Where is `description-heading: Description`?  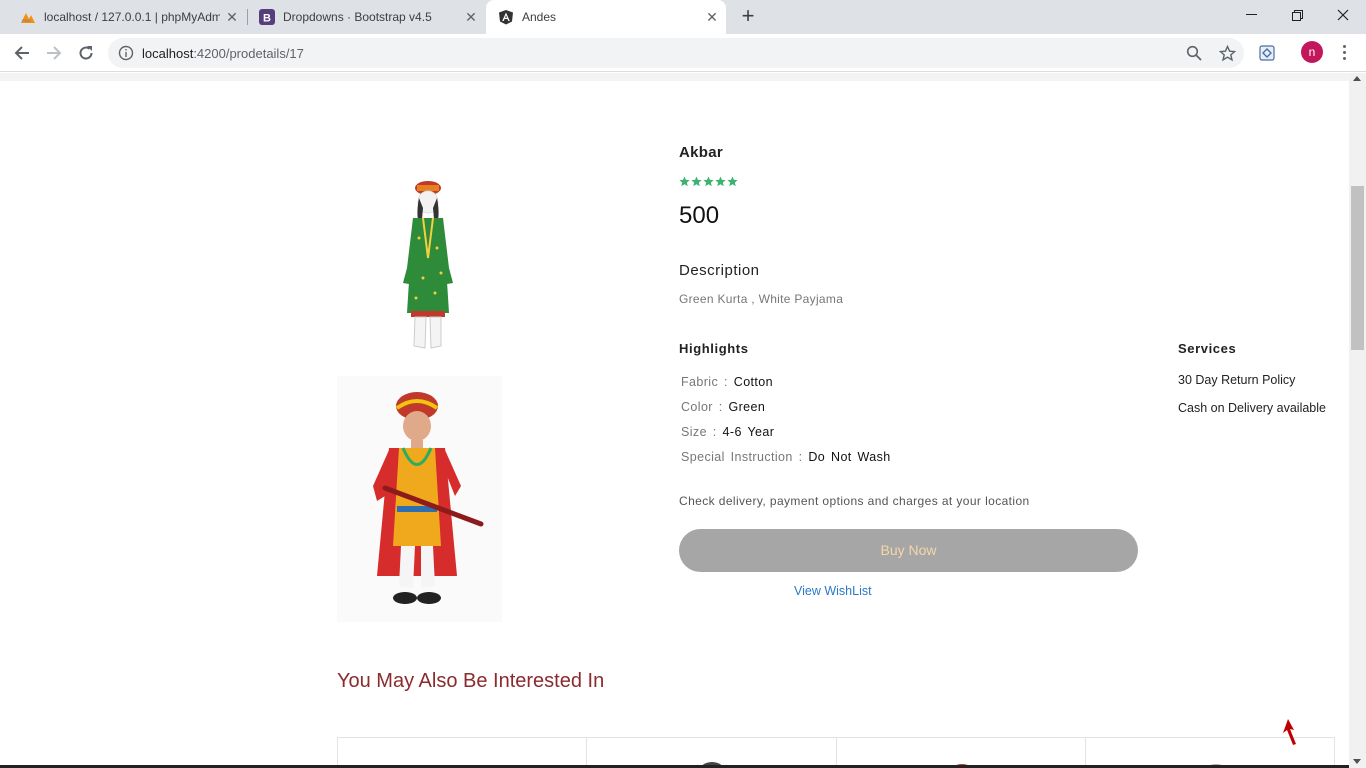
description-heading: Description is located at coordinates (719, 270).